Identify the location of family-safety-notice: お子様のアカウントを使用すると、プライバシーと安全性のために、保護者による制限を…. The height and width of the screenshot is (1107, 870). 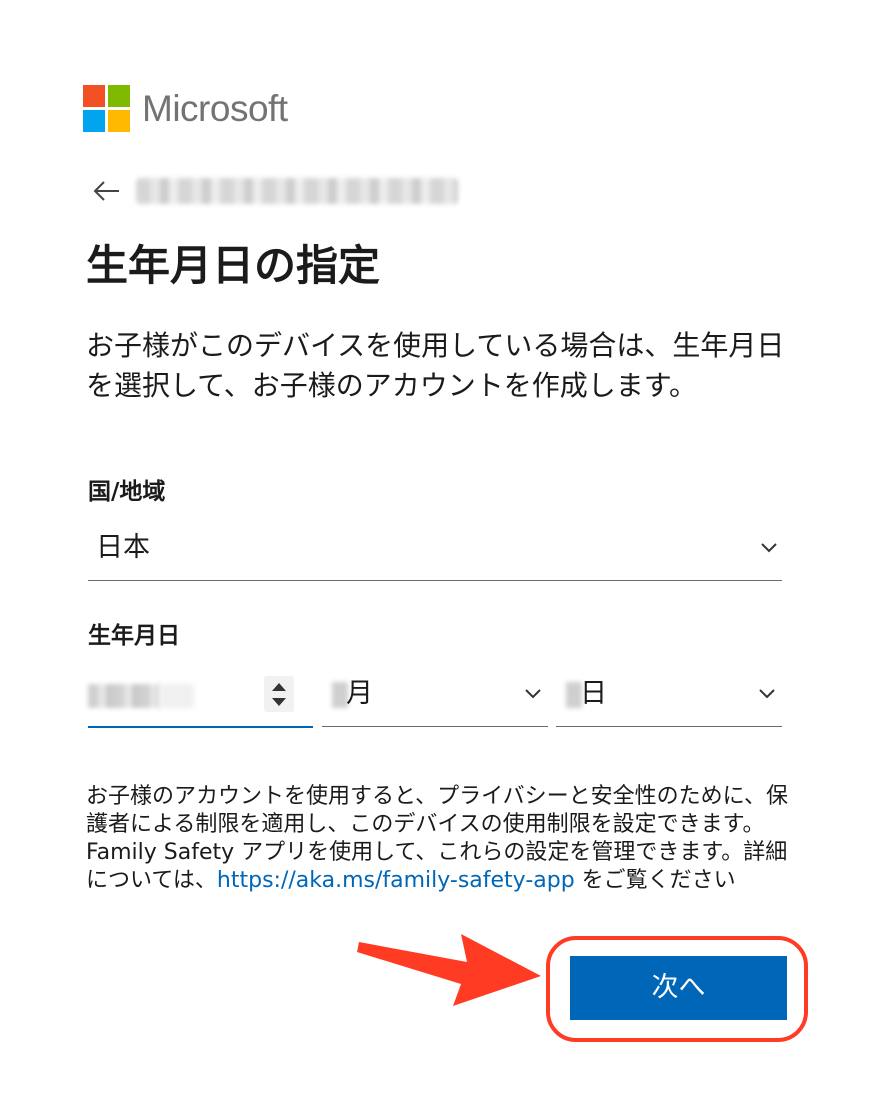
(441, 839).